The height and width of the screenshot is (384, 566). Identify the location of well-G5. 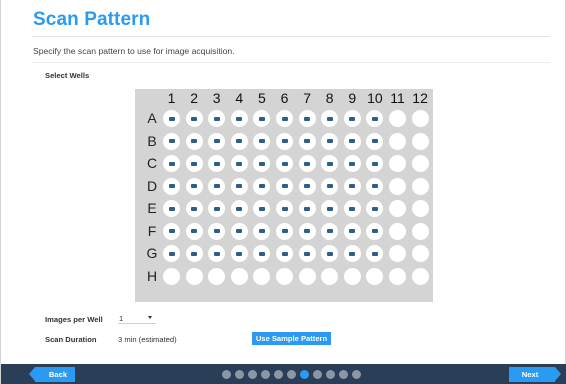
(262, 253).